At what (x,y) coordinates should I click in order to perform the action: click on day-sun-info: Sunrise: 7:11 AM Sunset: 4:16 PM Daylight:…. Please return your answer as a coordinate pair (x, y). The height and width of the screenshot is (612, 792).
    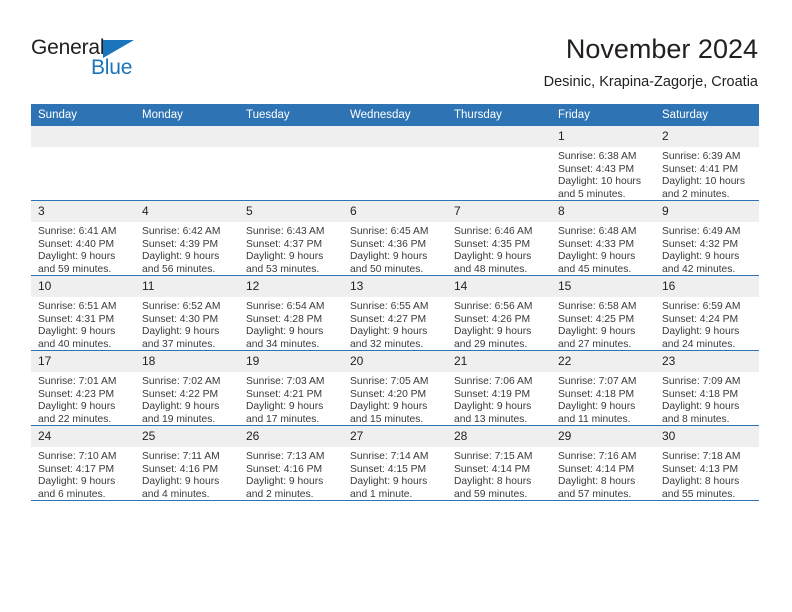
    Looking at the image, I should click on (187, 474).